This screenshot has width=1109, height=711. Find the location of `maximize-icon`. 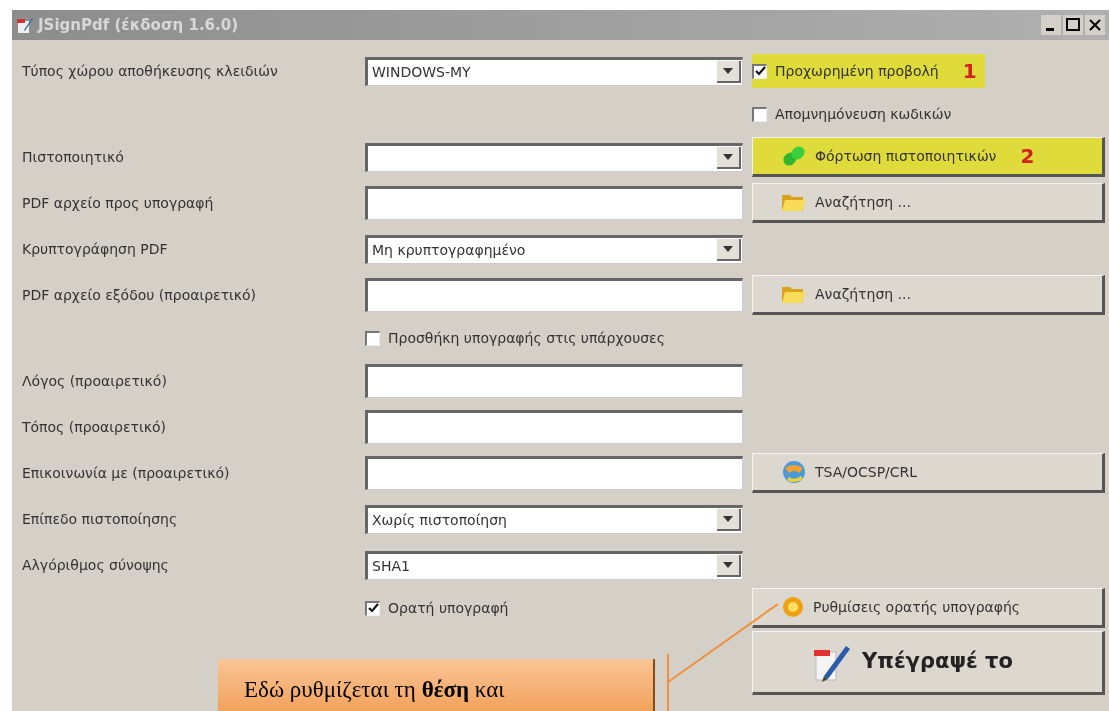

maximize-icon is located at coordinates (1073, 25).